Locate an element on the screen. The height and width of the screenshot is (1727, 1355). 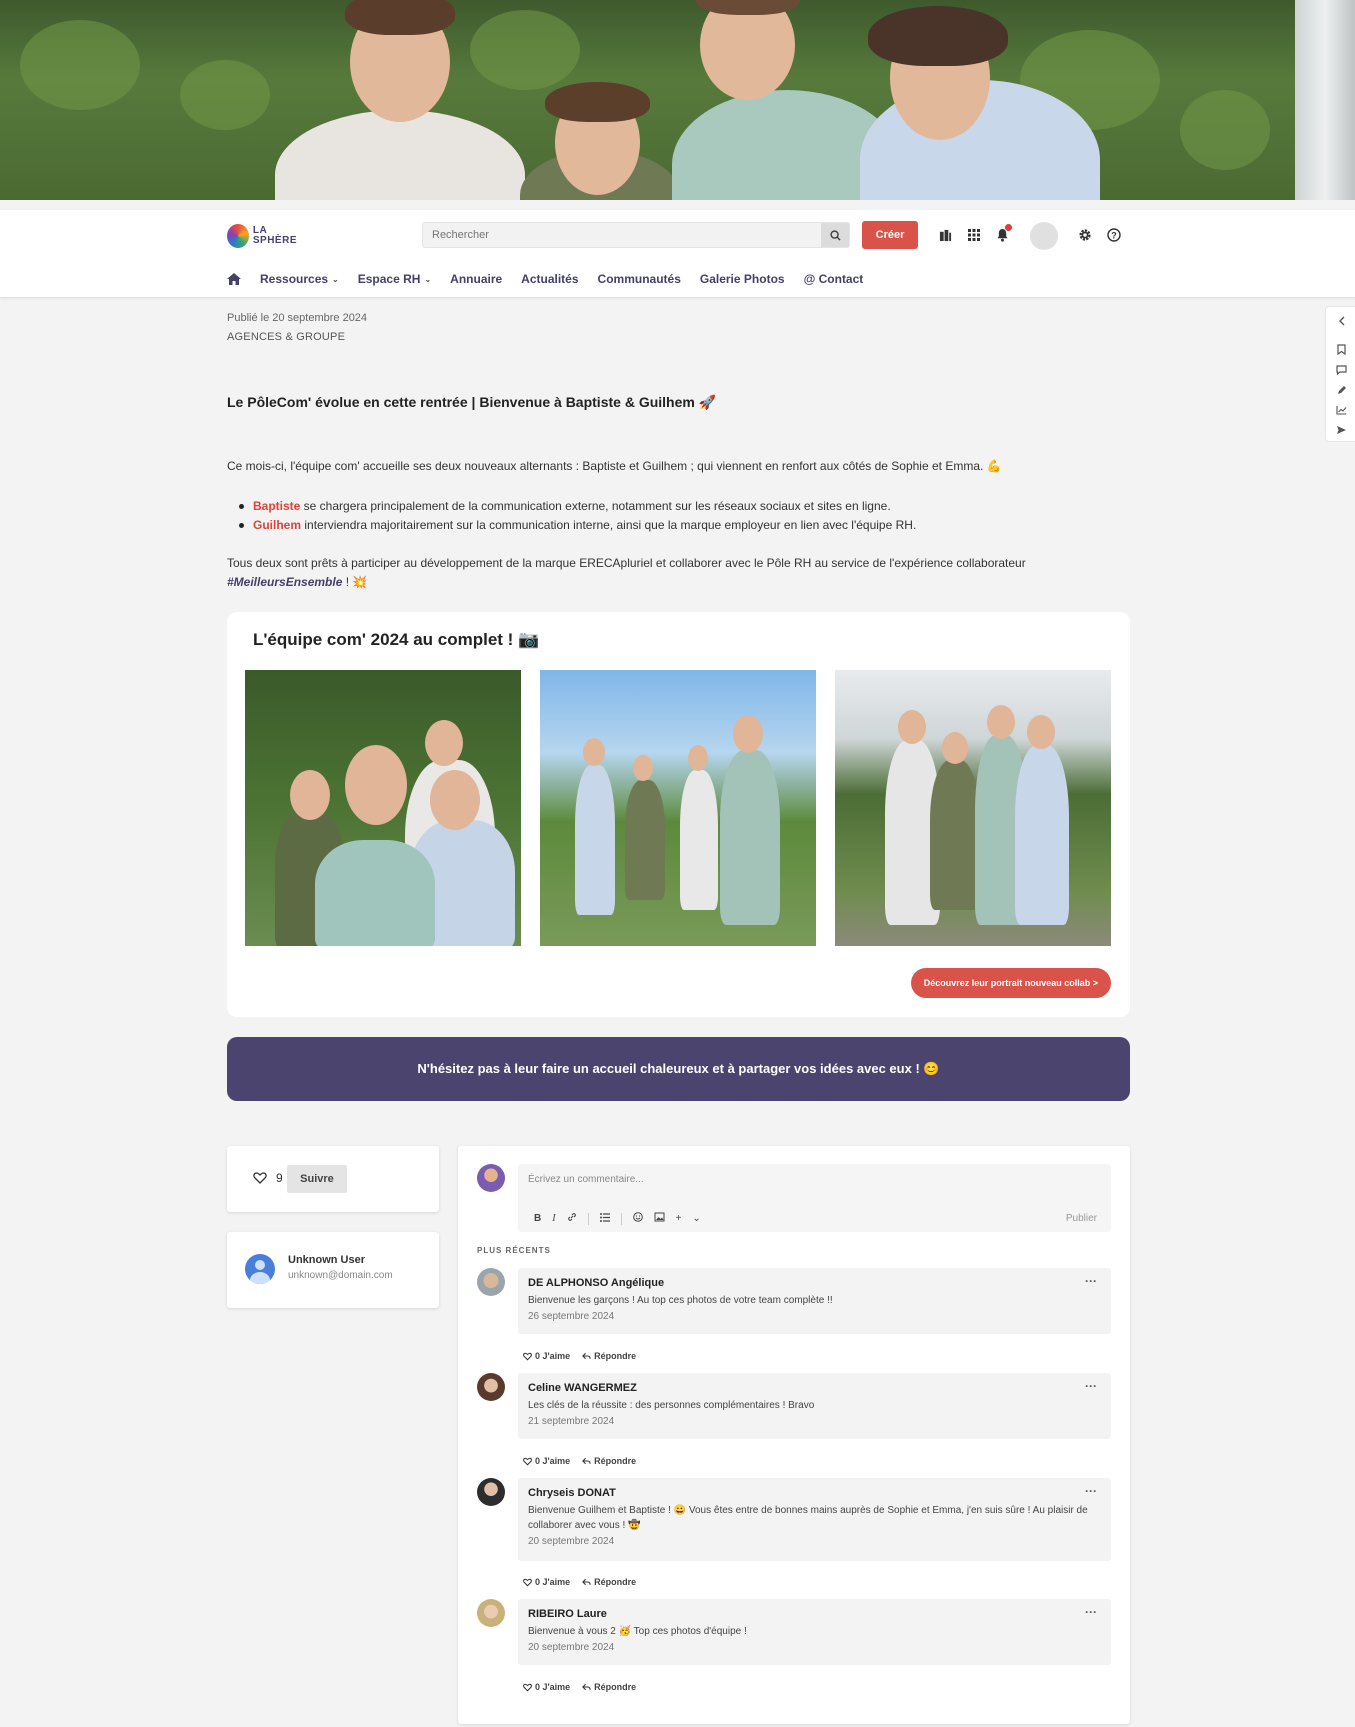
author-card: Unknown User unknown@domain.com is located at coordinates (333, 1270).